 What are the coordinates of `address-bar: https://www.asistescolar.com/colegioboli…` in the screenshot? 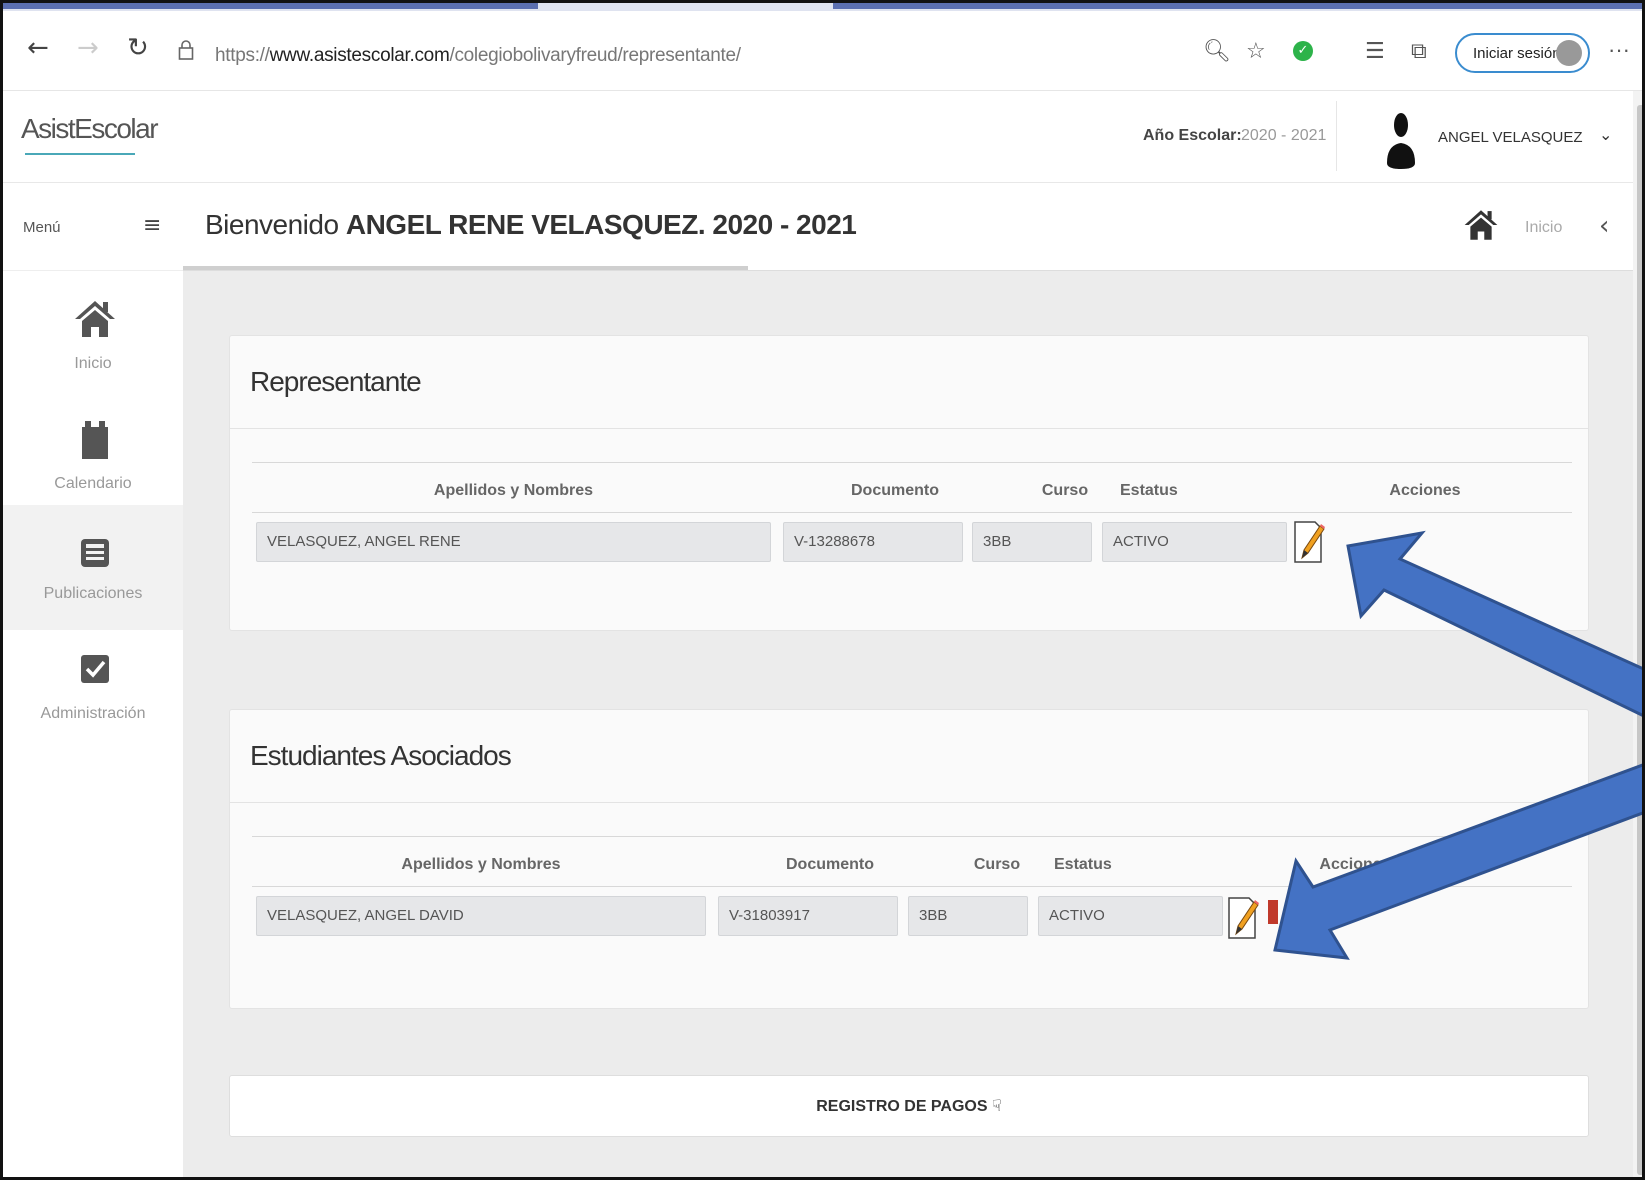 It's located at (478, 56).